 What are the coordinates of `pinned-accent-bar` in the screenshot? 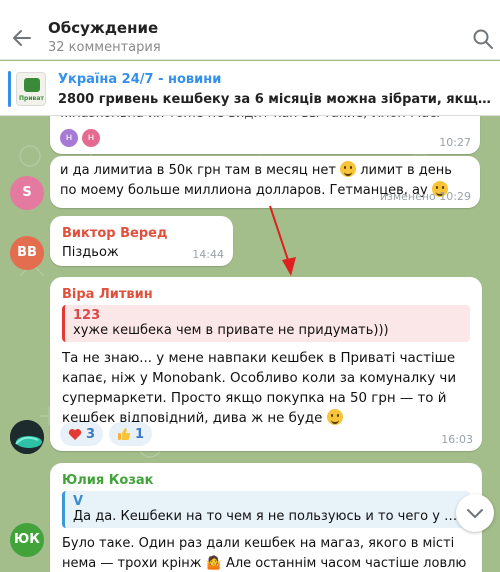 It's located at (9, 89).